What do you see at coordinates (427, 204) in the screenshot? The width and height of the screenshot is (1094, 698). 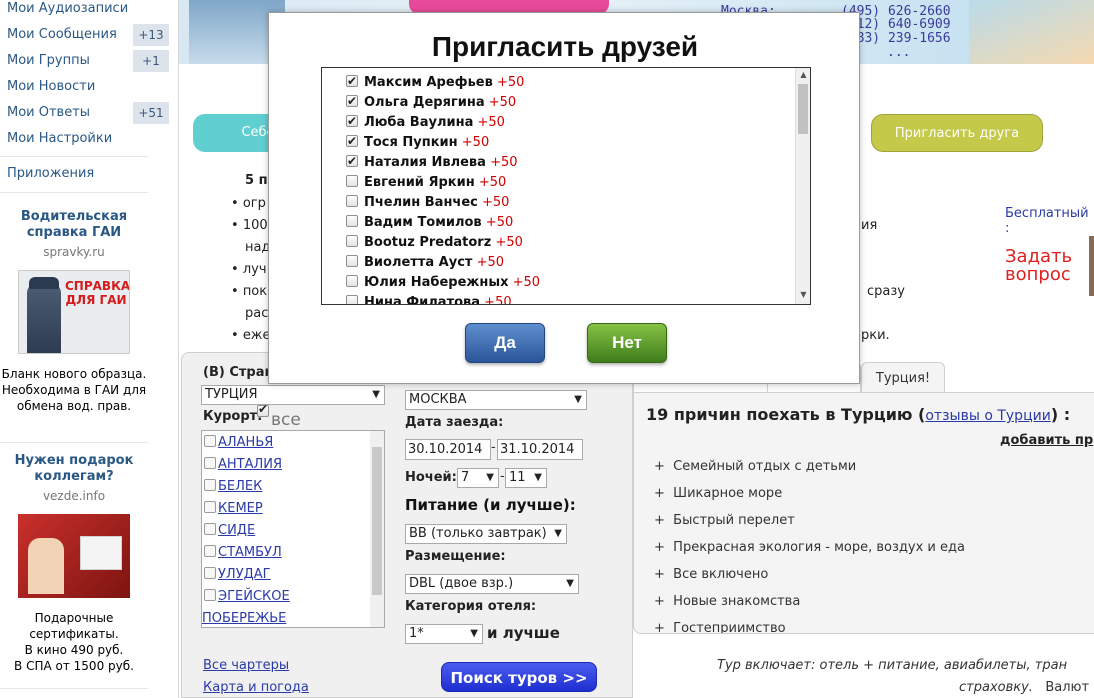 I see `friend-item: Пчелин Ванчес +50` at bounding box center [427, 204].